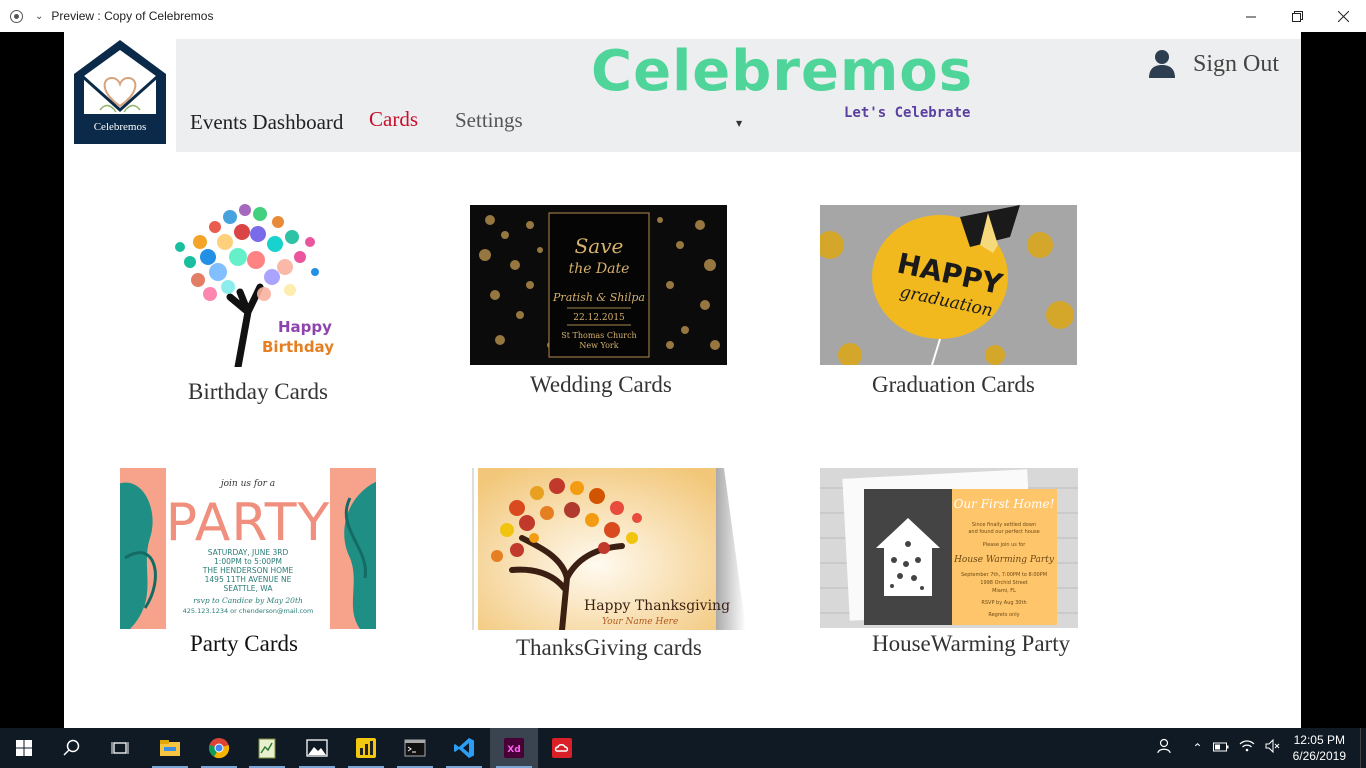 This screenshot has width=1366, height=768. I want to click on notifications-icon, so click(1362, 748).